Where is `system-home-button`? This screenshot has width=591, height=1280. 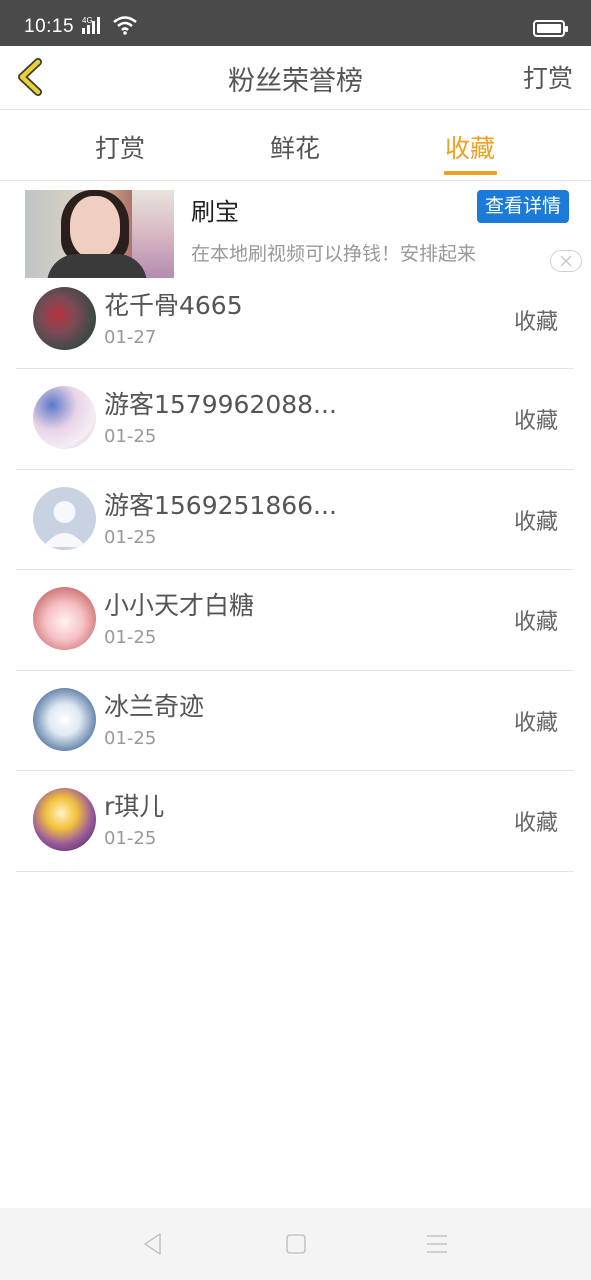
system-home-button is located at coordinates (296, 1244).